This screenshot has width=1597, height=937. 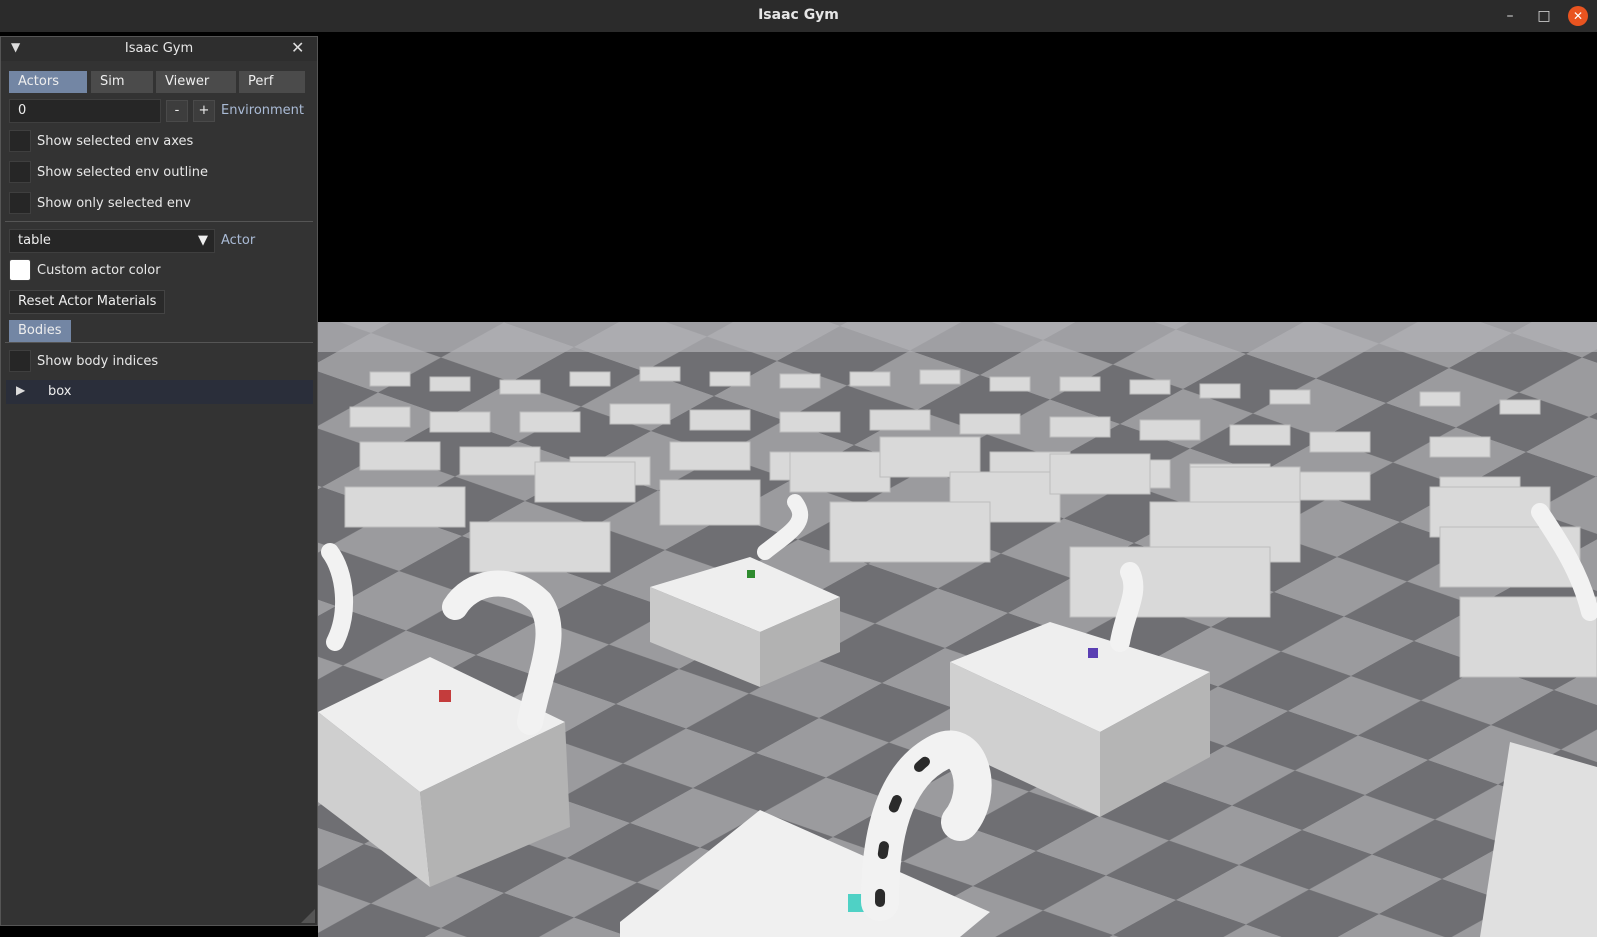 I want to click on close-window-button: ✕, so click(x=1578, y=16).